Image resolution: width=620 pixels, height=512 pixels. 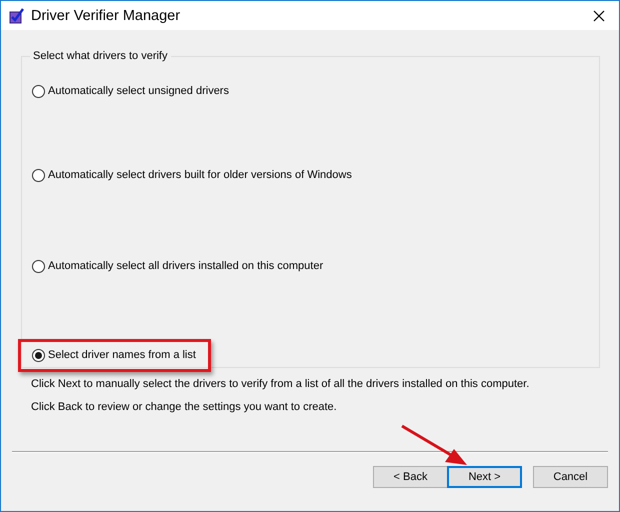 I want to click on radio-option: Automatically select unsigned drivers, so click(x=130, y=91).